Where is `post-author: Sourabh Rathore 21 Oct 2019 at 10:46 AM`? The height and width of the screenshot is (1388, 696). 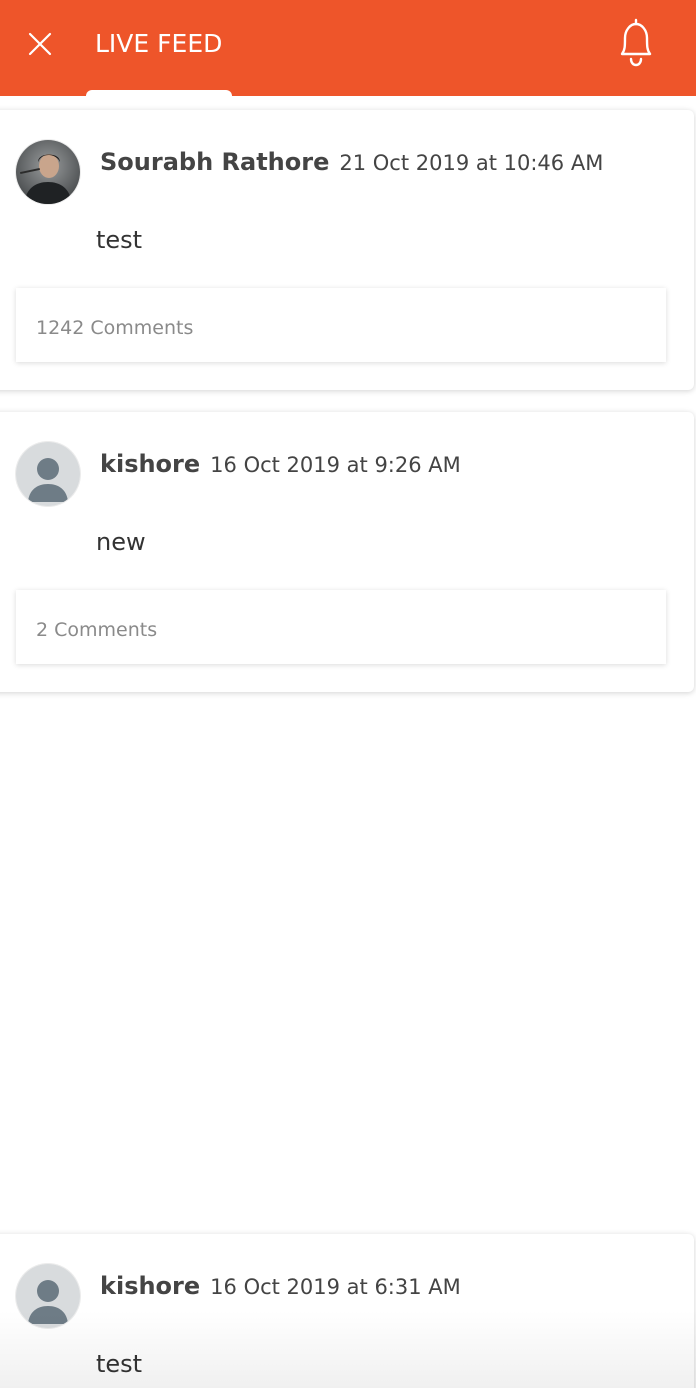 post-author: Sourabh Rathore 21 Oct 2019 at 10:46 AM is located at coordinates (351, 162).